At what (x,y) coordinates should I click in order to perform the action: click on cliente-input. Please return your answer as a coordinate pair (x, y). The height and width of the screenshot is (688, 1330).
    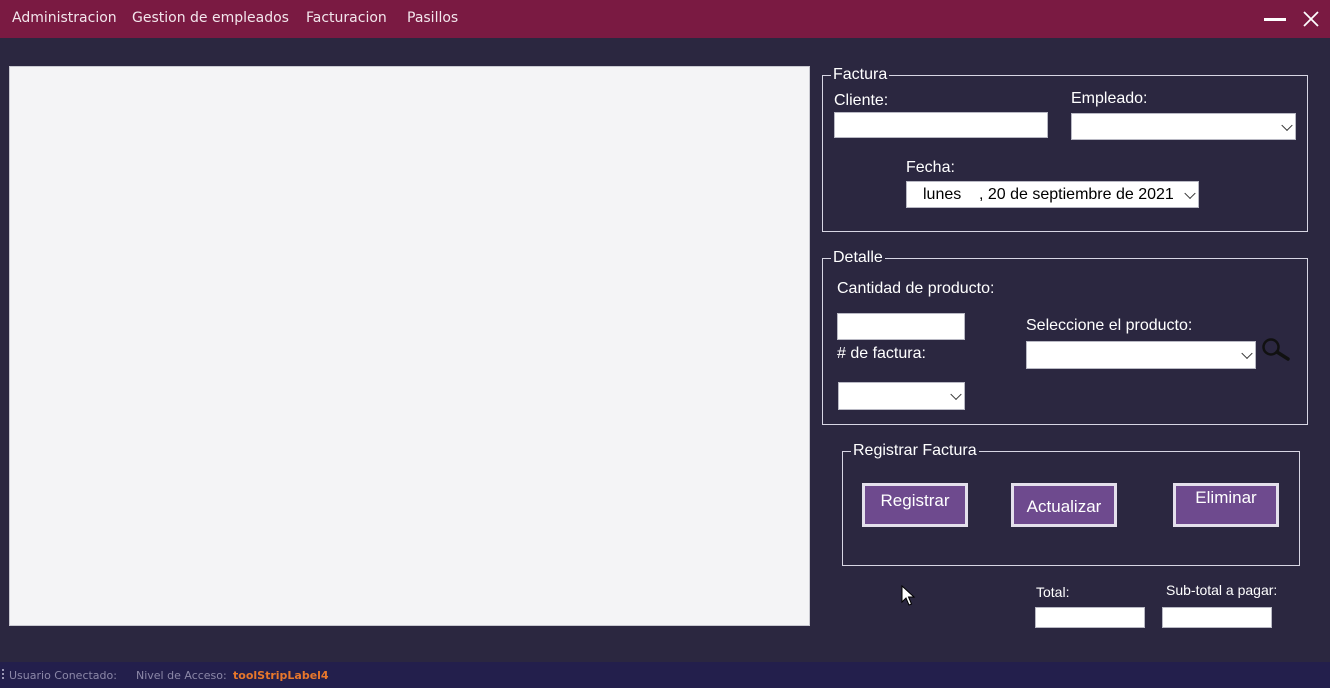
    Looking at the image, I should click on (941, 125).